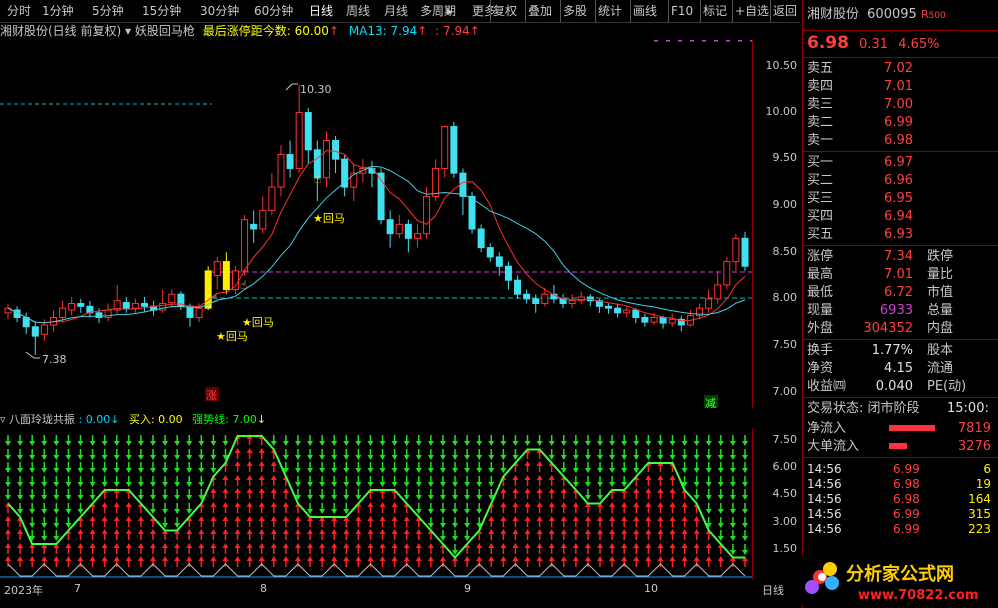 This screenshot has width=998, height=608. Describe the element at coordinates (940, 328) in the screenshot. I see `row-label-2: 内盘` at that location.